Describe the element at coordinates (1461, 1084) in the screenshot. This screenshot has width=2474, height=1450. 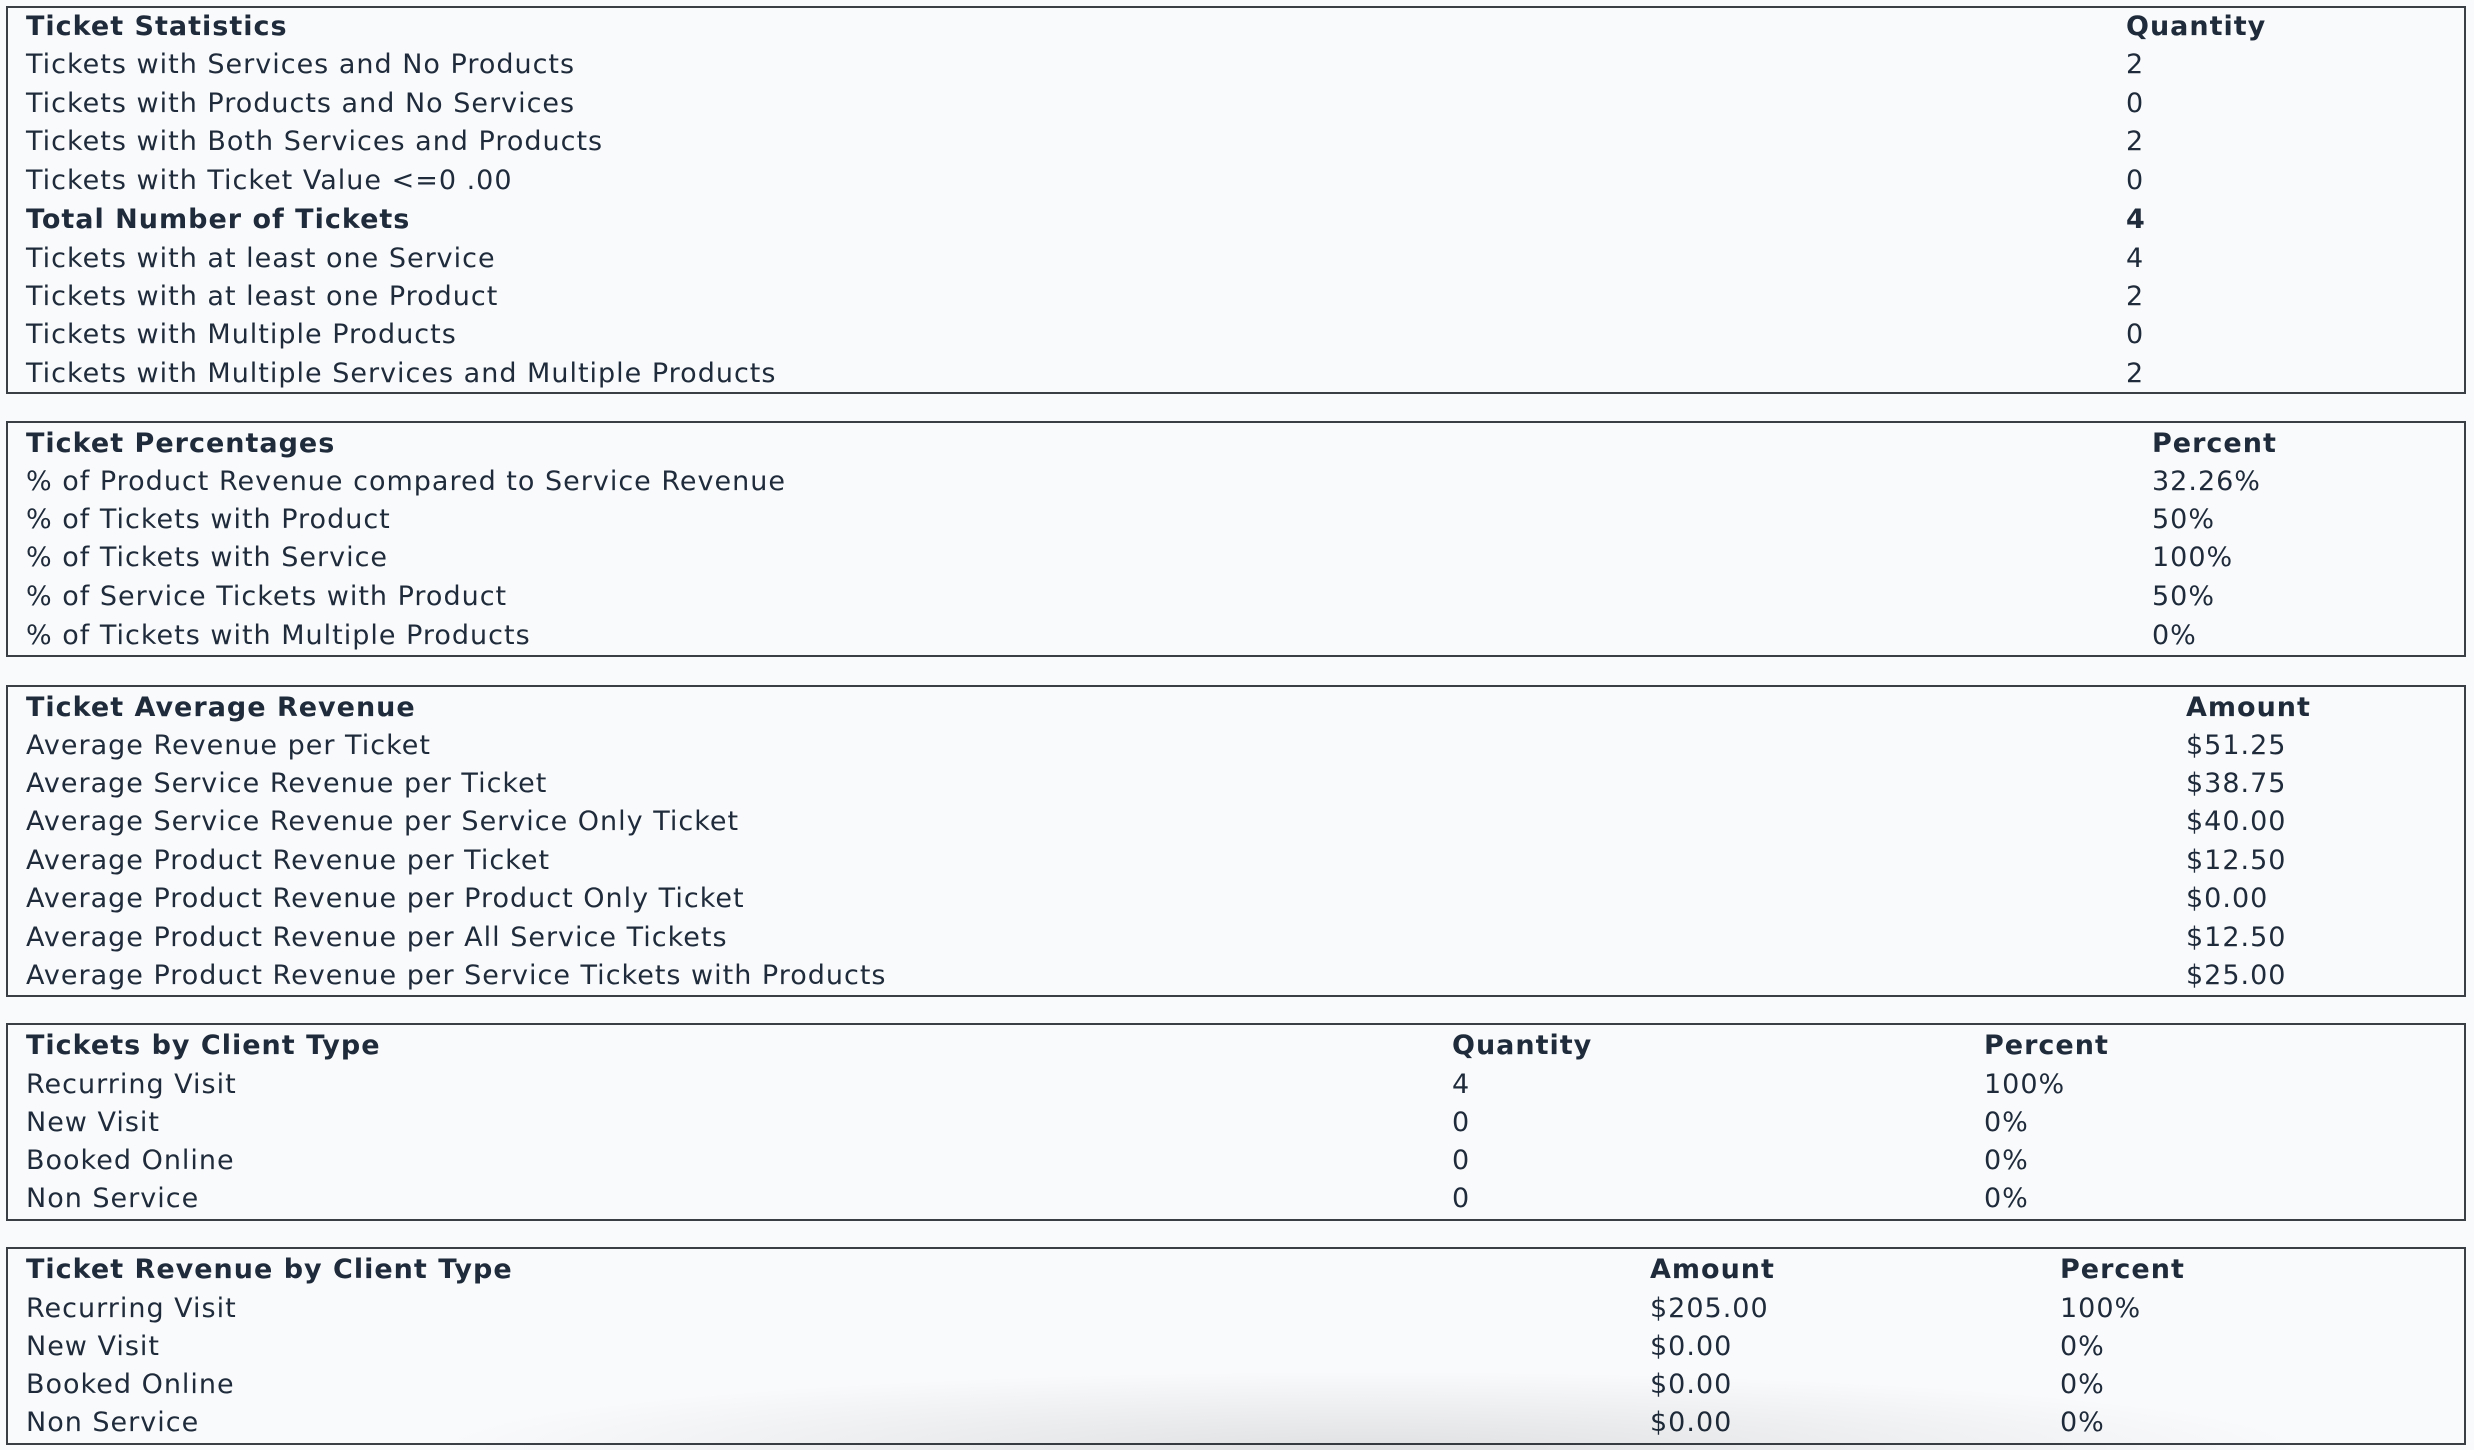
I see `row-quantity: 4` at that location.